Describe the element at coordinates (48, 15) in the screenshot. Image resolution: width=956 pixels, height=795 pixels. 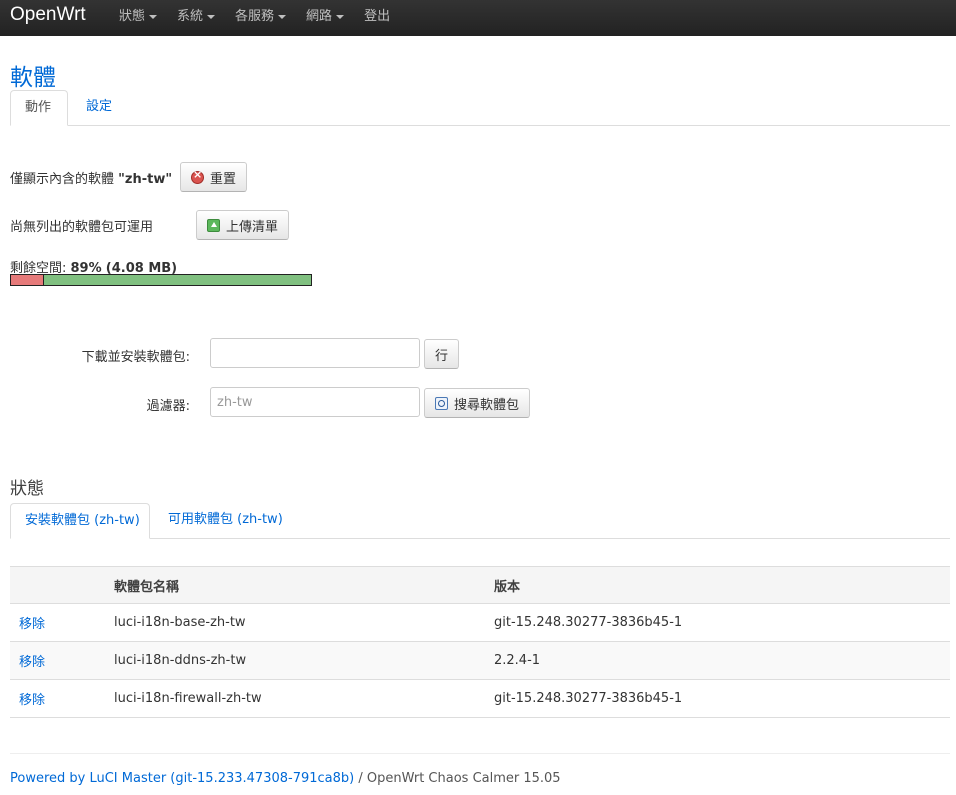
I see `brand-logo: OpenWrt` at that location.